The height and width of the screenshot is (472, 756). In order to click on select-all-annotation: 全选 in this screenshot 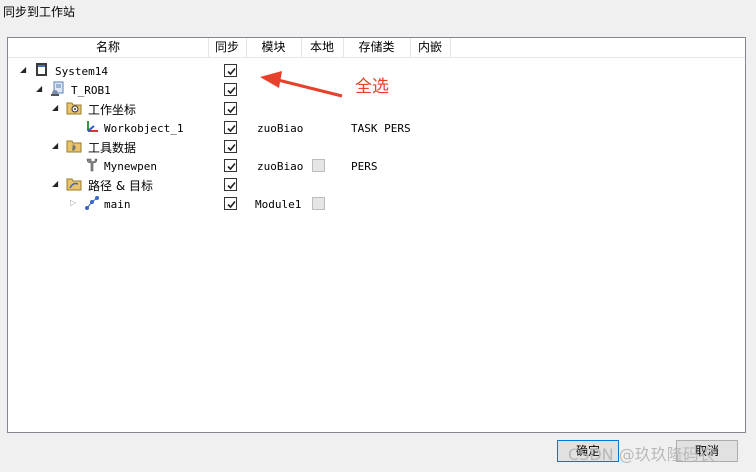, I will do `click(372, 87)`.